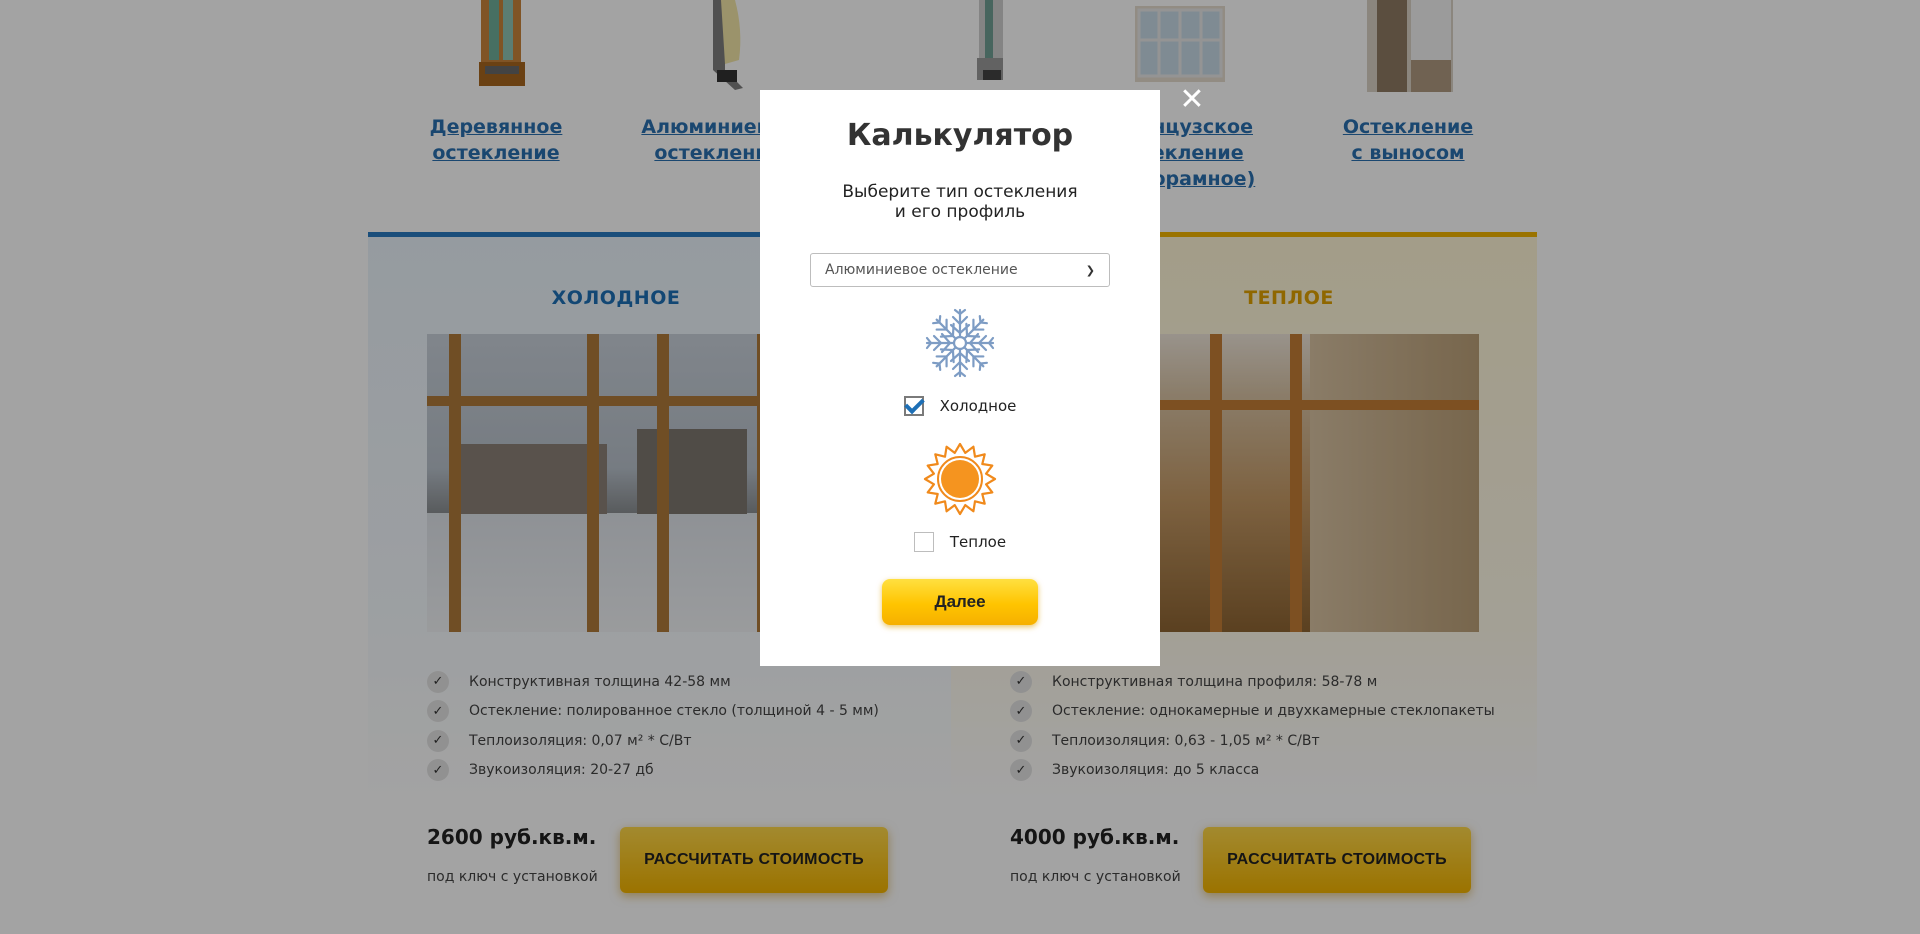  What do you see at coordinates (960, 202) in the screenshot?
I see `modal-subtitle: Выберите тип остекления и его профиль` at bounding box center [960, 202].